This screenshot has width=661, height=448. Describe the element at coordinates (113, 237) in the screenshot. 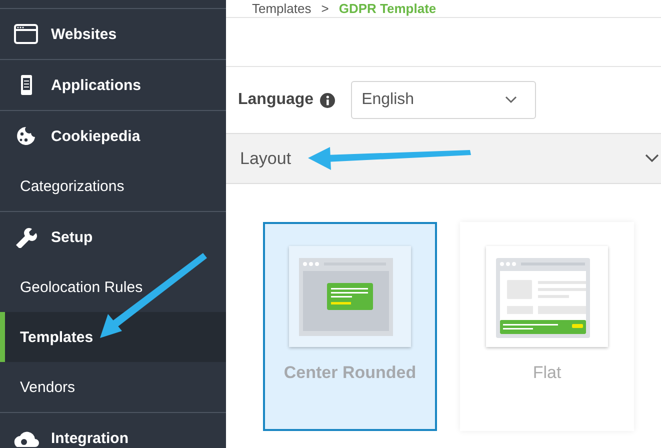

I see `sidebar-item: Setup` at that location.